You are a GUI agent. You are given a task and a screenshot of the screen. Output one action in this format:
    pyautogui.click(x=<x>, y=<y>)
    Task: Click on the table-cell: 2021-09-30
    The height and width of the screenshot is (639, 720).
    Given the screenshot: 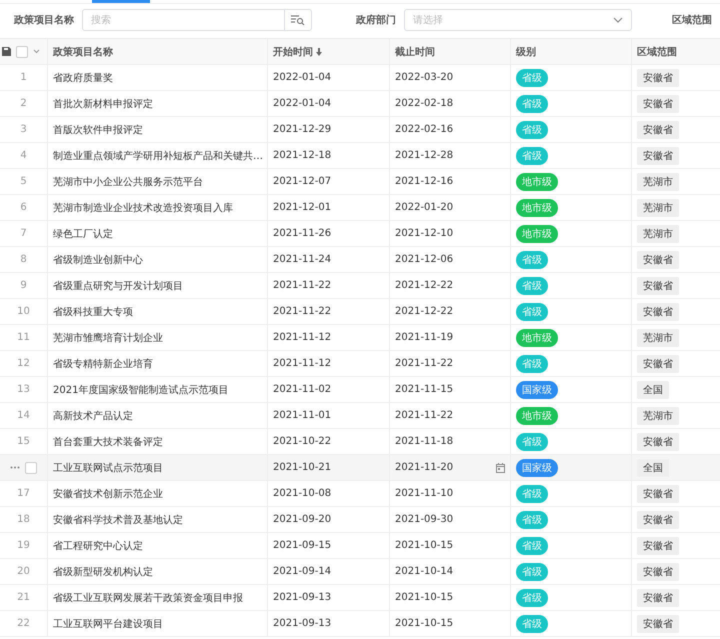 What is the action you would take?
    pyautogui.click(x=424, y=519)
    